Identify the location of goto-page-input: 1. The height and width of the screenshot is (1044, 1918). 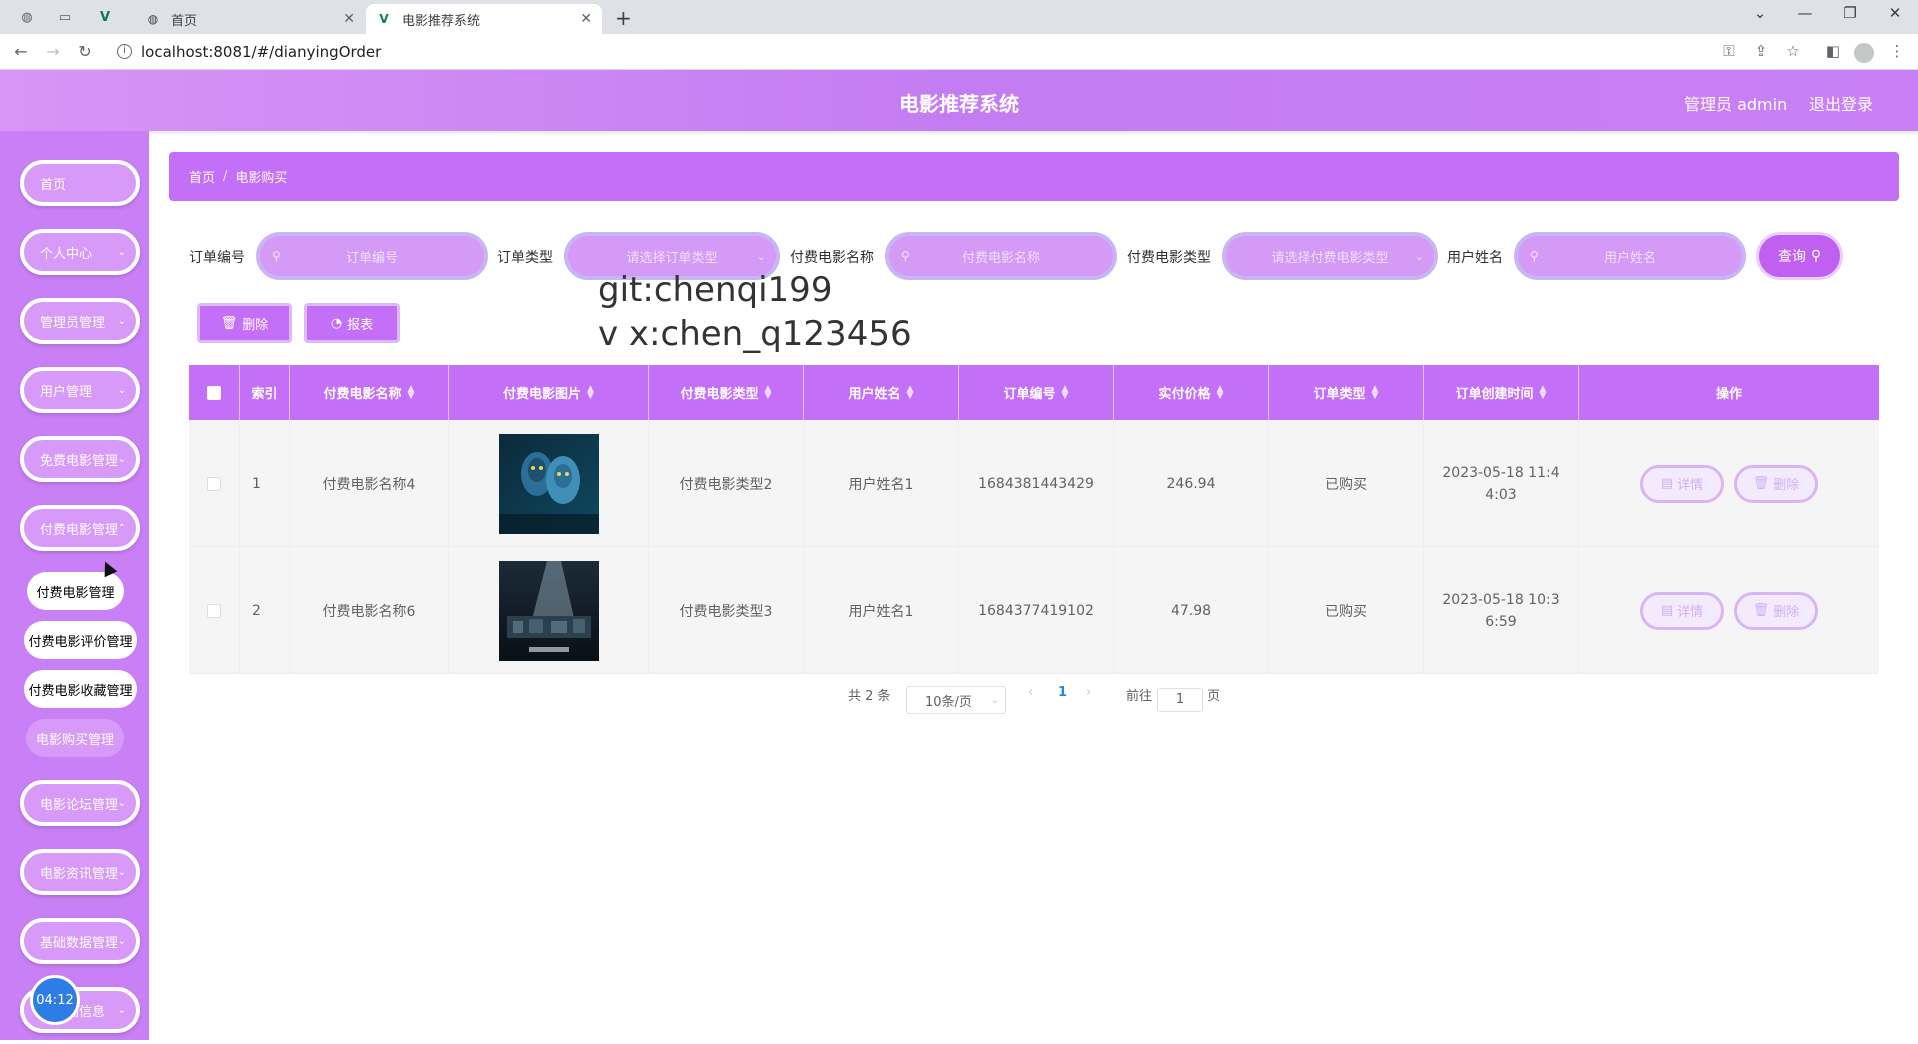
(1180, 700).